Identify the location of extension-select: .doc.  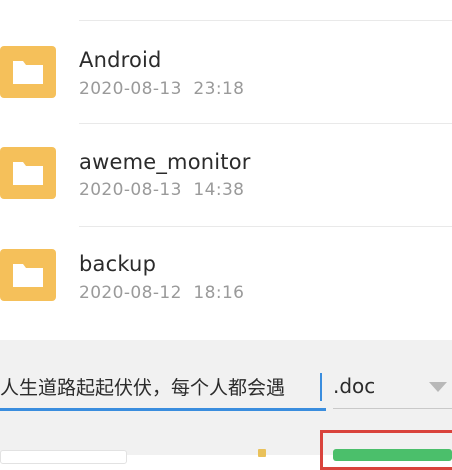
(392, 386).